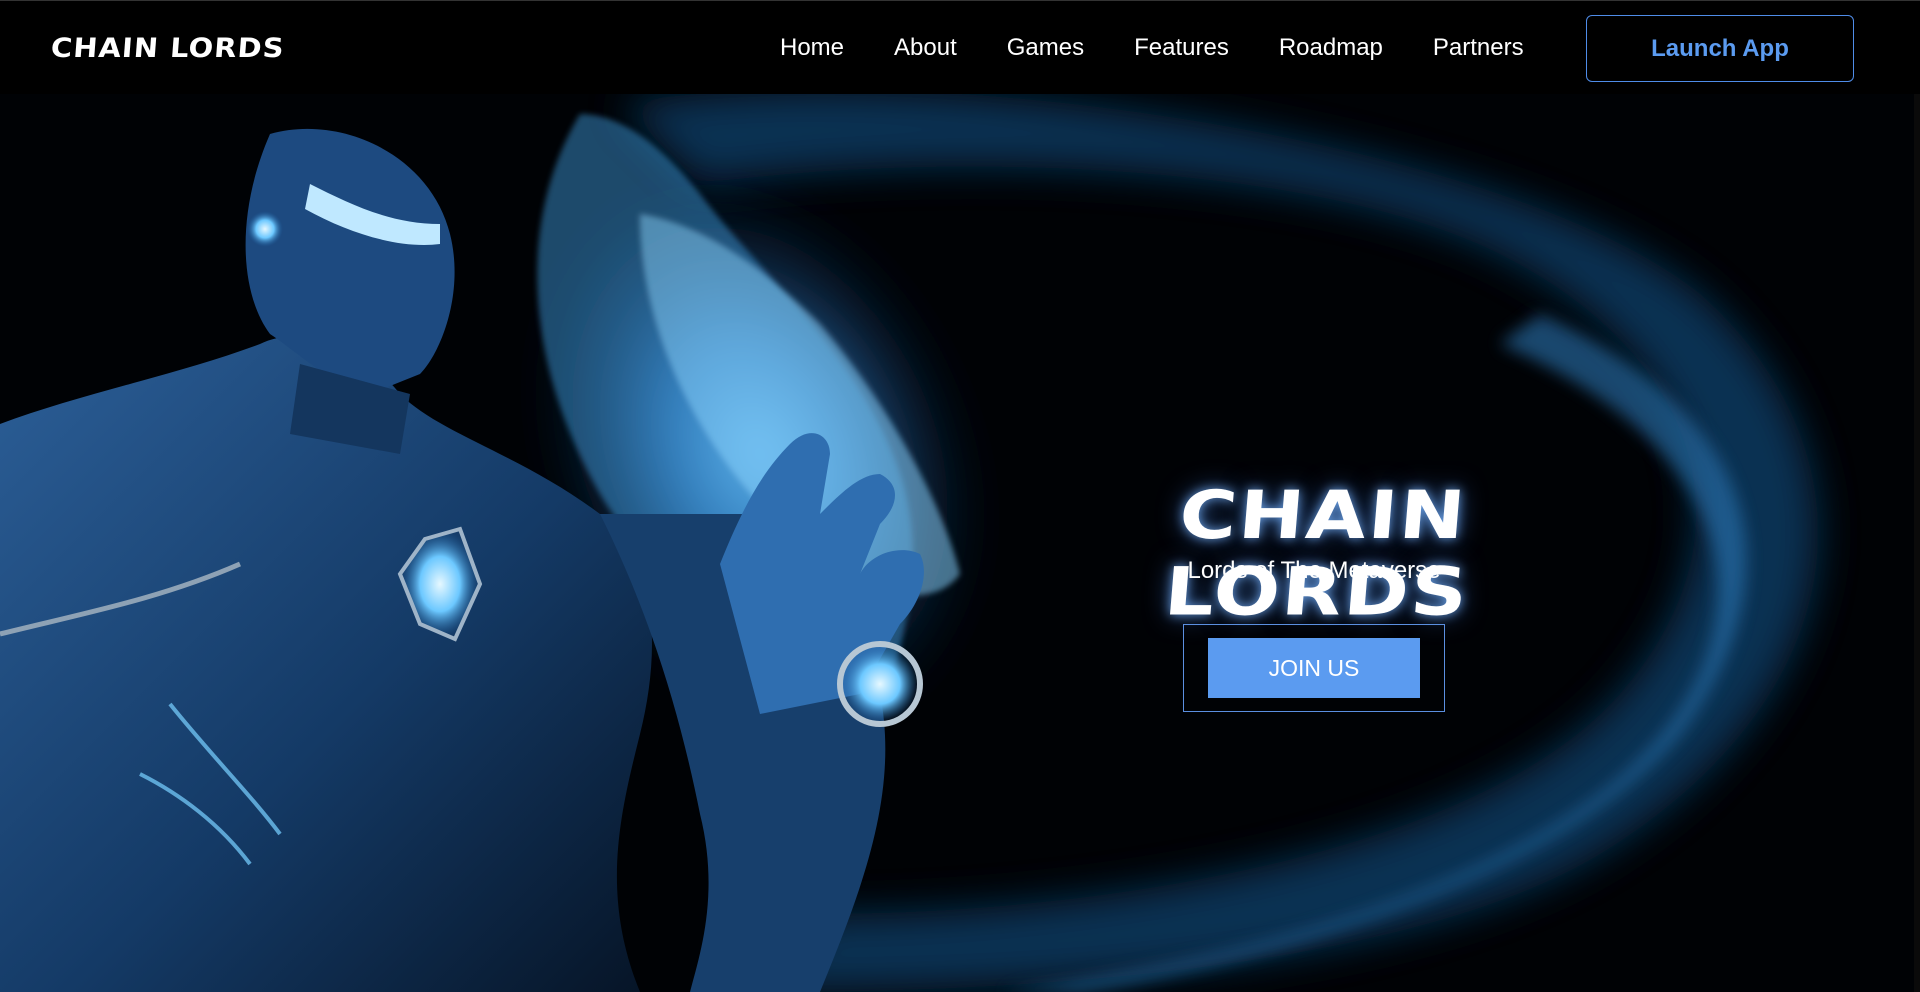  Describe the element at coordinates (168, 47) in the screenshot. I see `site-logo: CHAIN LORDS` at that location.